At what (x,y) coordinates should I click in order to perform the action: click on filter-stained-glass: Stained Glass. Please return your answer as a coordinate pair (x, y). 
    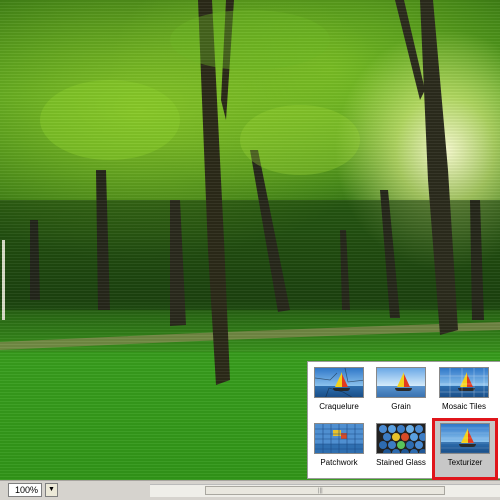
    Looking at the image, I should click on (401, 449).